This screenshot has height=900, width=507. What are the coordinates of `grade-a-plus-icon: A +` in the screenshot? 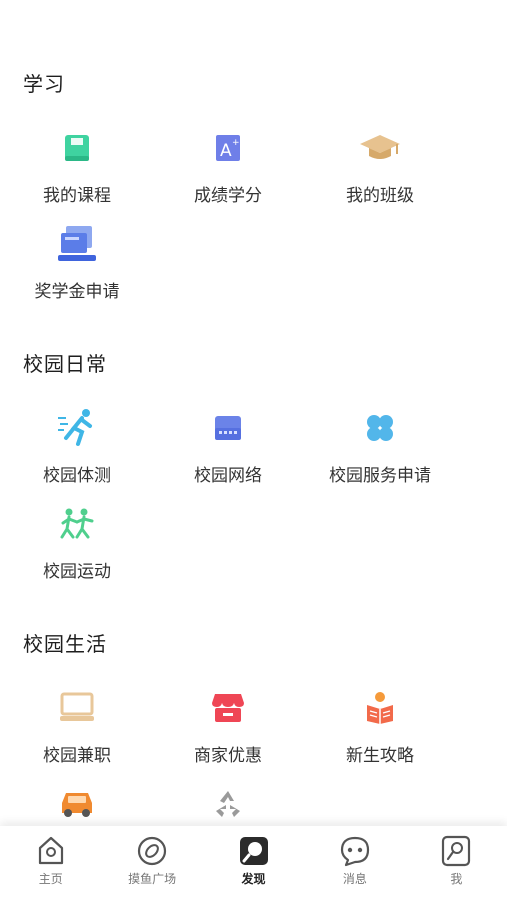 It's located at (228, 148).